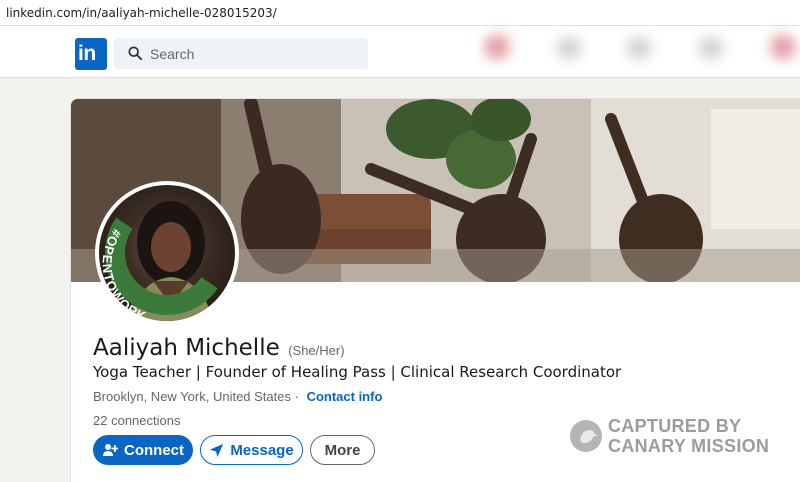 Image resolution: width=800 pixels, height=482 pixels. I want to click on contact-info-link: Contact info, so click(345, 396).